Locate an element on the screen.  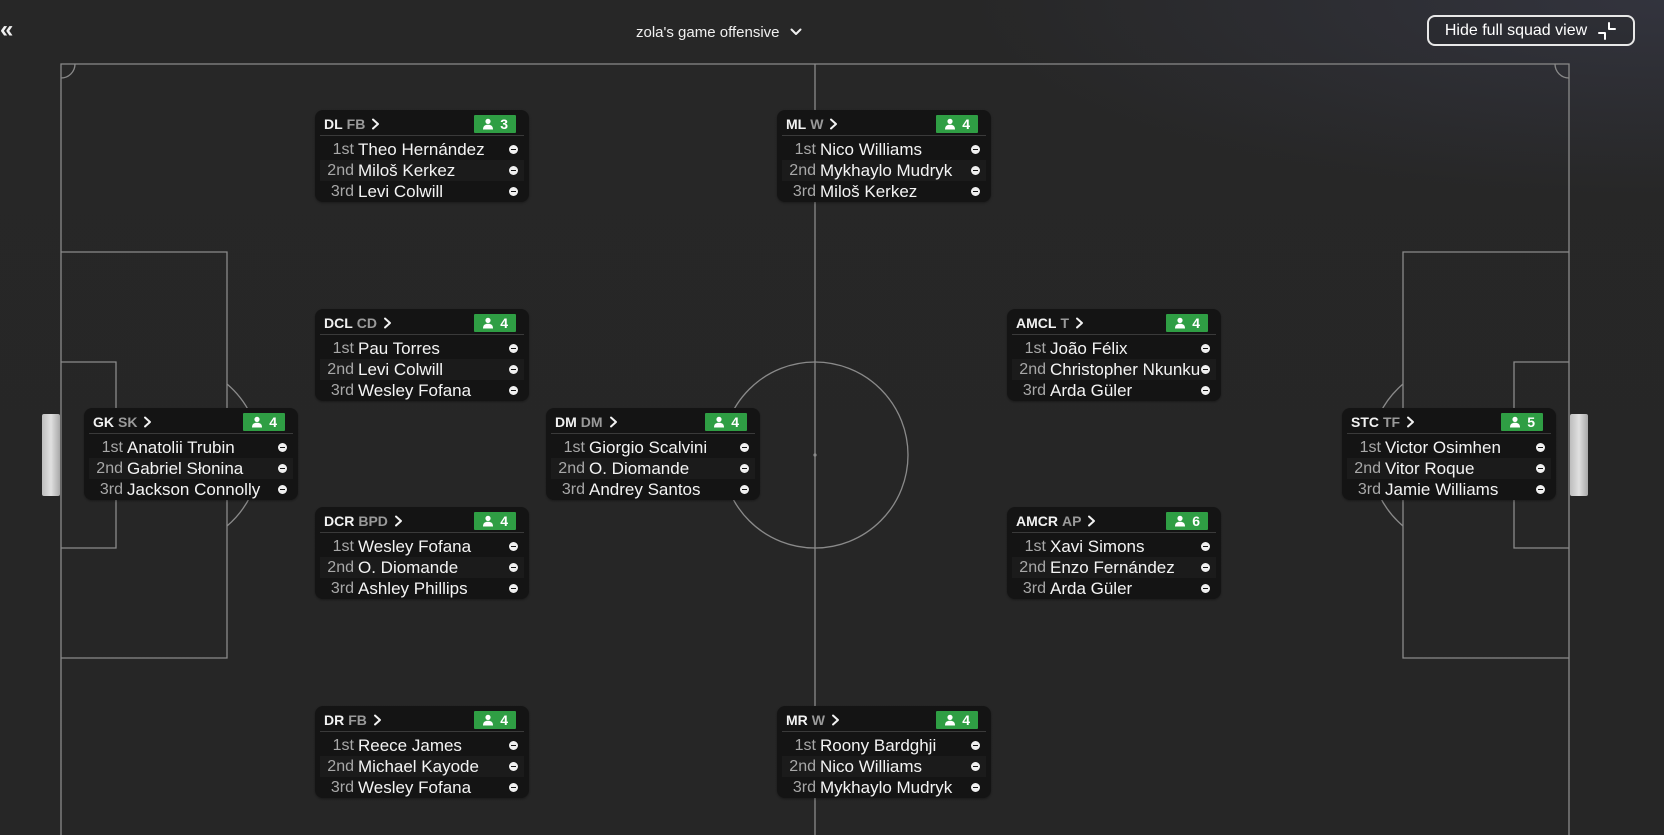
player-row: 2nd Nico Williams is located at coordinates (884, 766).